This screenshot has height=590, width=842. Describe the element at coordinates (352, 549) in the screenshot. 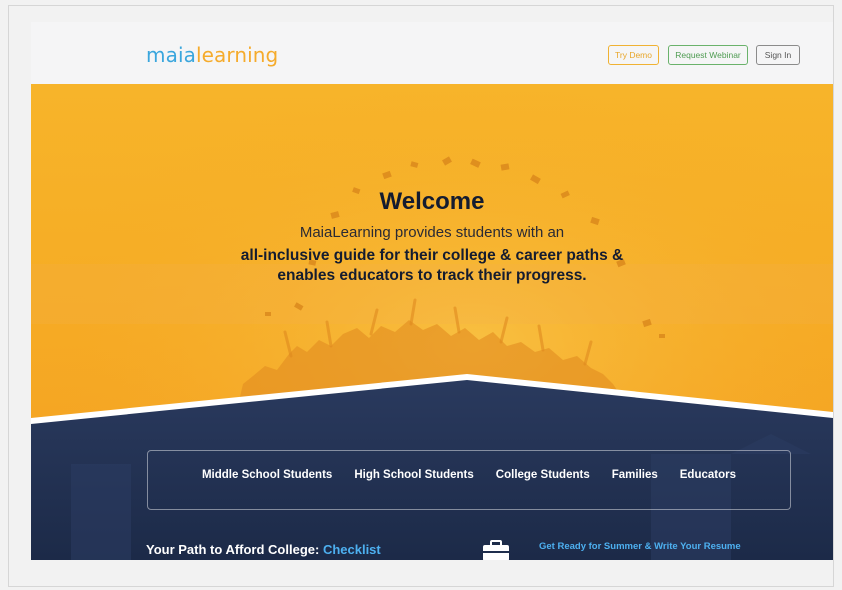

I see `checklist-link: Checklist` at that location.